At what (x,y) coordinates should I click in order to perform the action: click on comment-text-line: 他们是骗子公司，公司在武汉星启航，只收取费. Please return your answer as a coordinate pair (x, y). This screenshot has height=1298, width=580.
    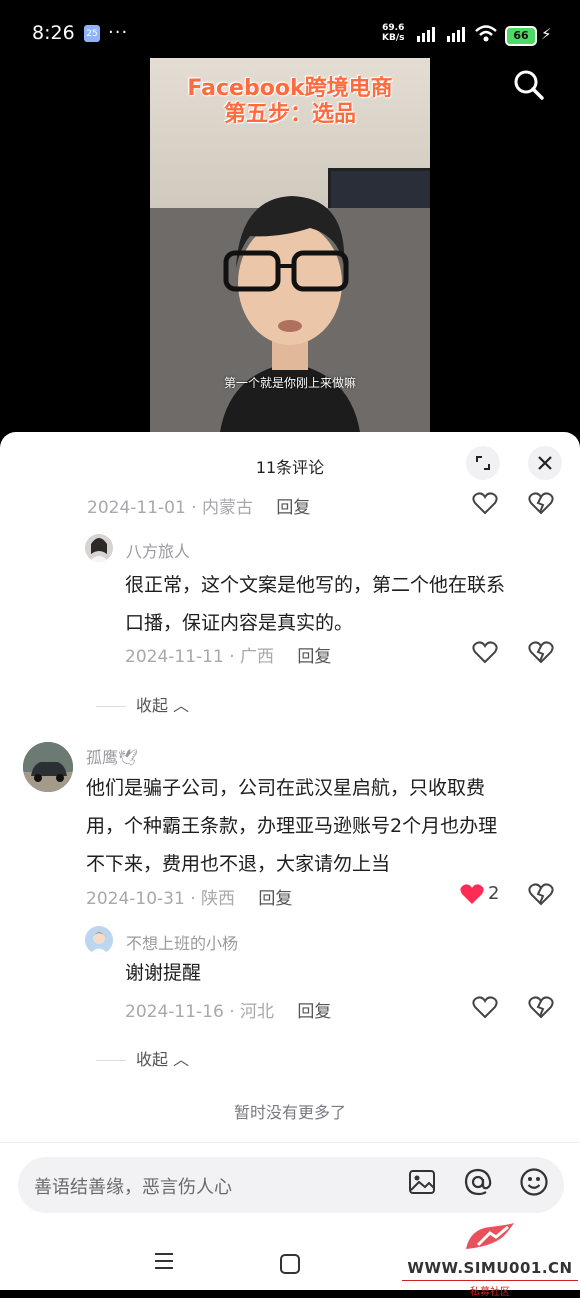
    Looking at the image, I should click on (286, 788).